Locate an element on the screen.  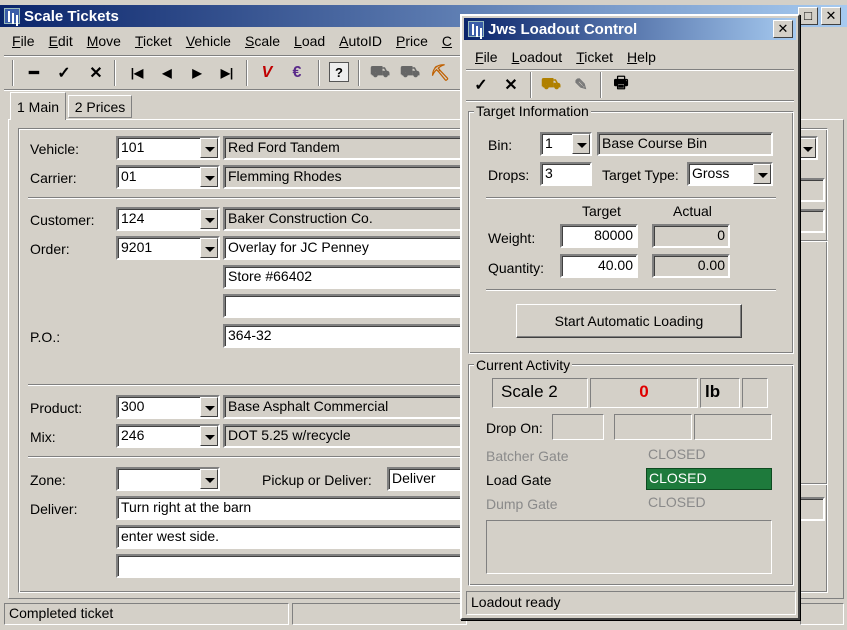
order-description-line2: Store #66402 is located at coordinates (345, 277).